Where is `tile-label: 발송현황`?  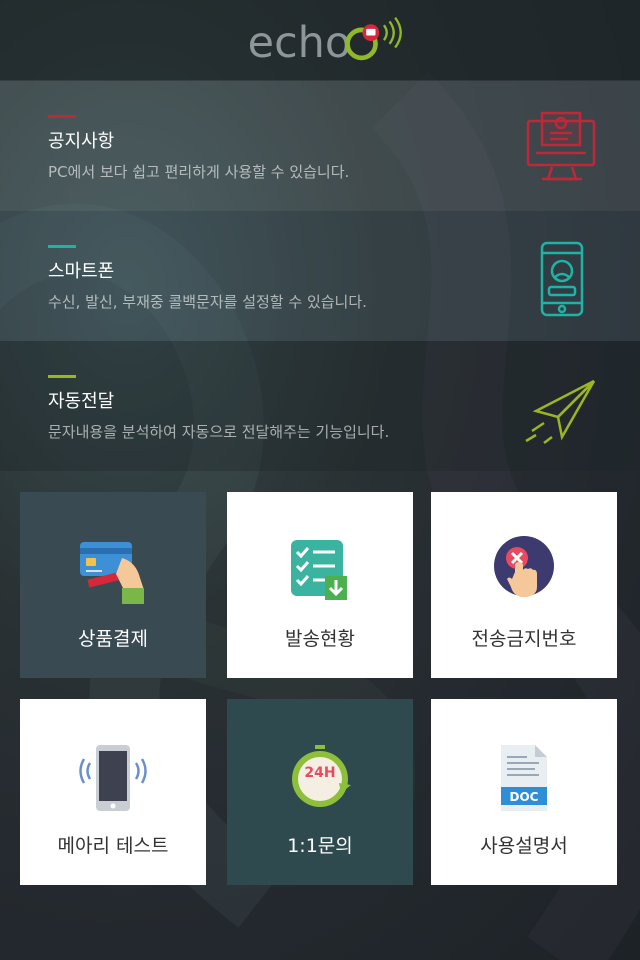 tile-label: 발송현황 is located at coordinates (320, 639).